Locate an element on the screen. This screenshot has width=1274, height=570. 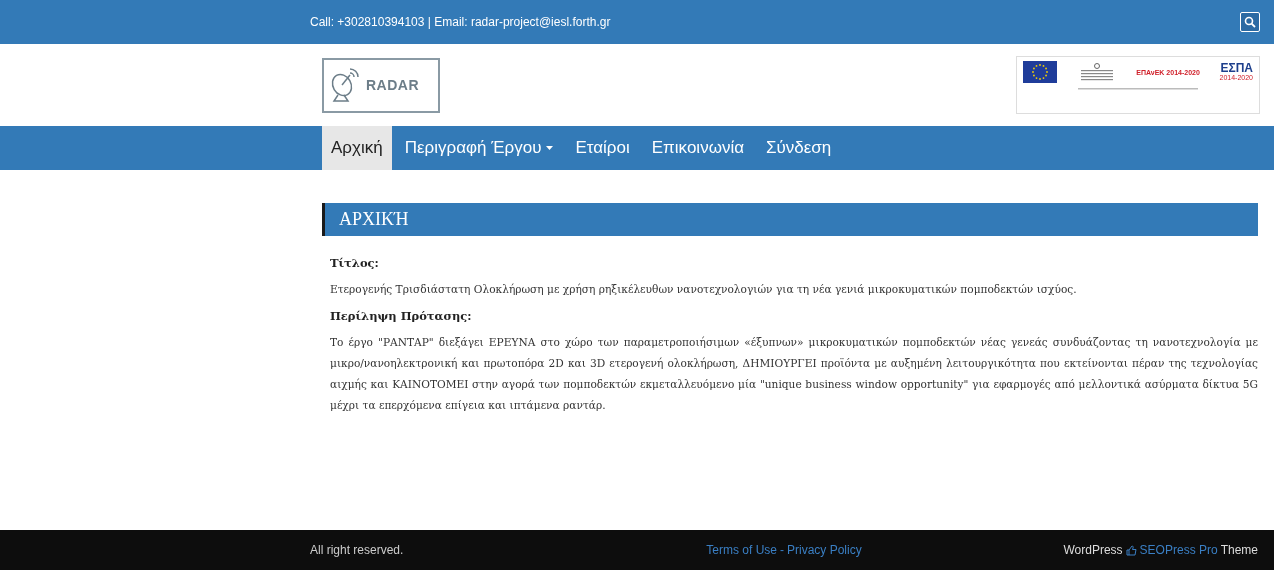
site-logo: RADAR is located at coordinates (381, 85).